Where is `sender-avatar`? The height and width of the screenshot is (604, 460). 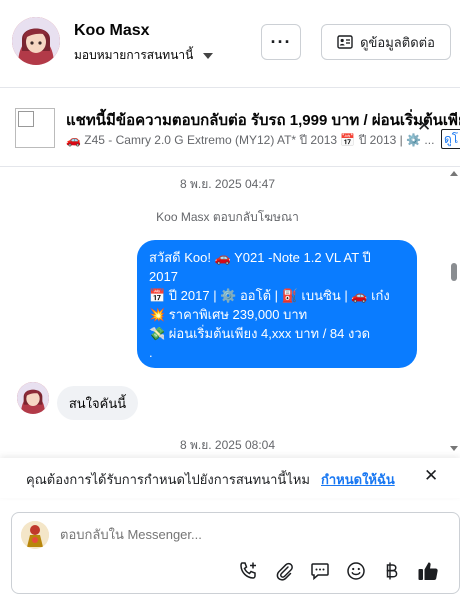 sender-avatar is located at coordinates (33, 398).